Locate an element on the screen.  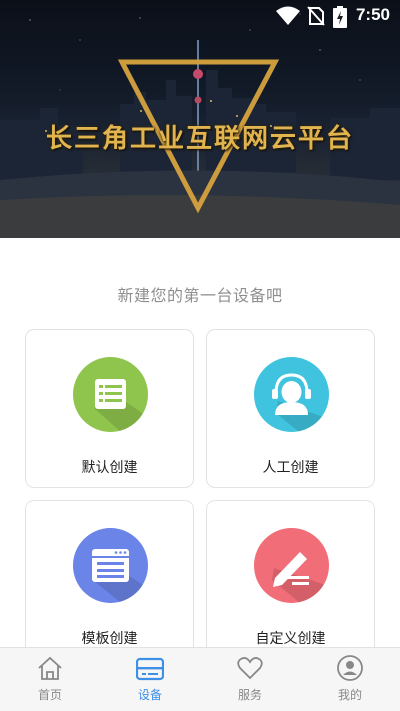
status-bar: 7:50 is located at coordinates (200, 16).